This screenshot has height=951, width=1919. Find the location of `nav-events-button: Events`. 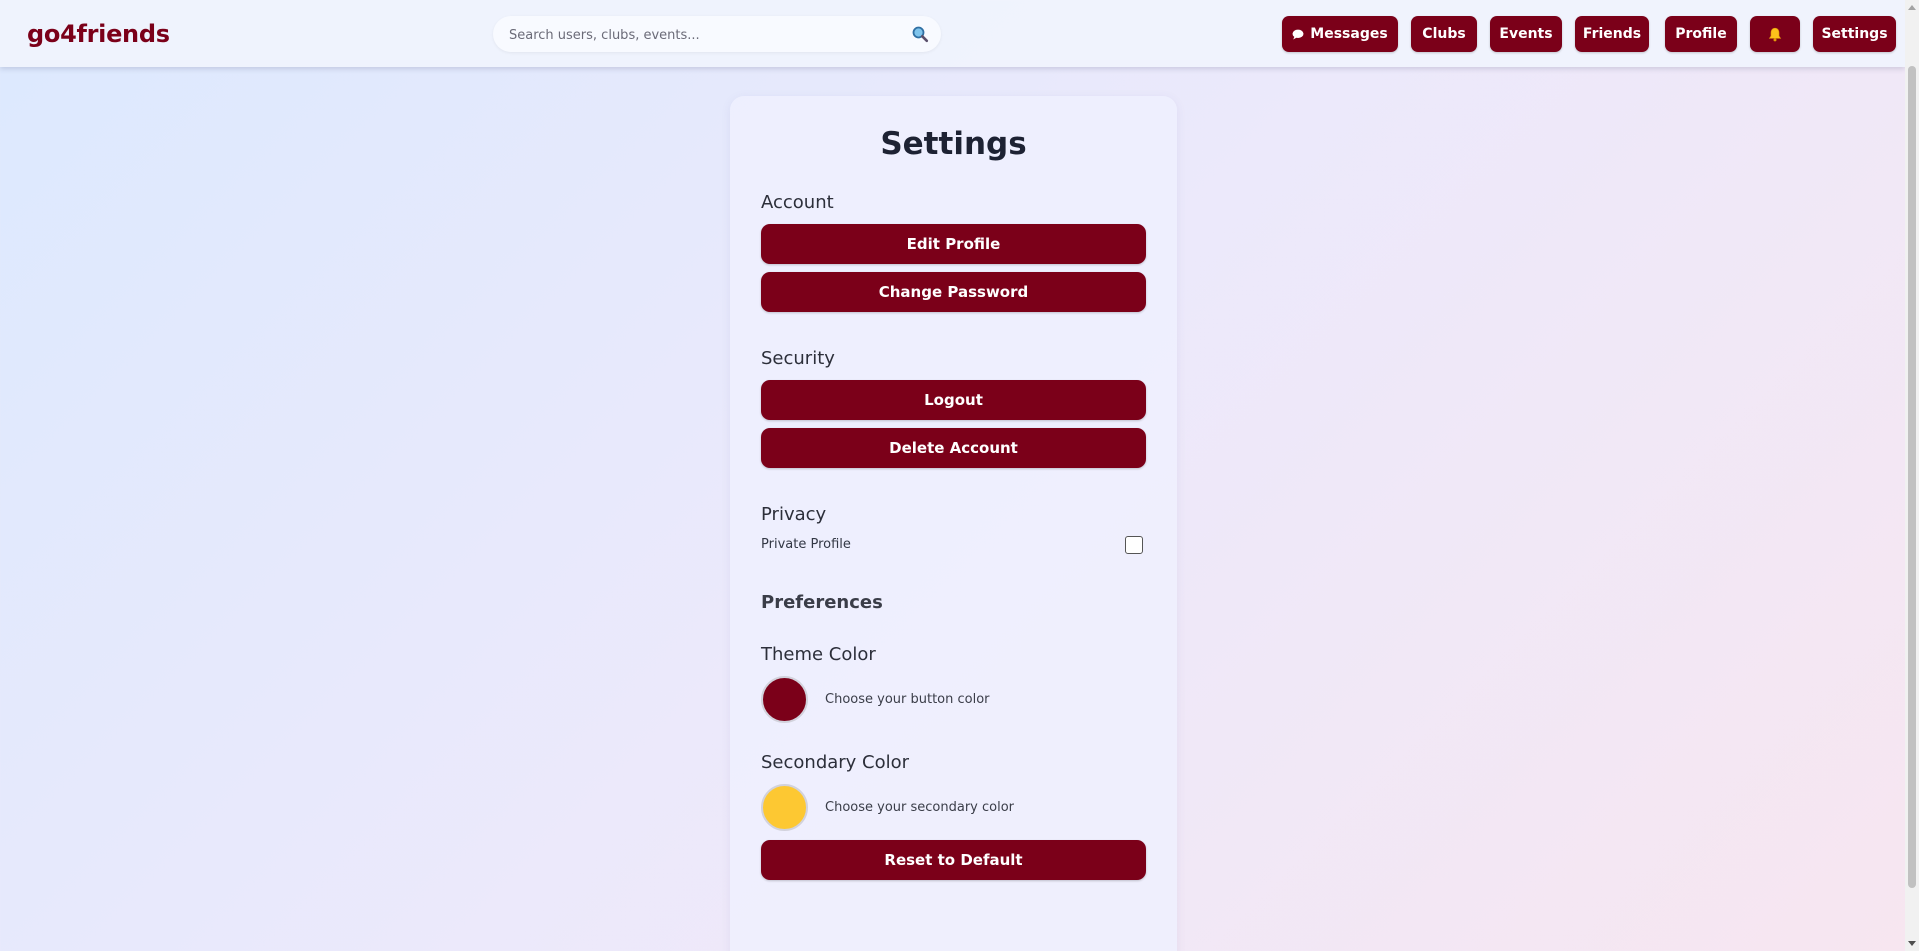

nav-events-button: Events is located at coordinates (1526, 34).